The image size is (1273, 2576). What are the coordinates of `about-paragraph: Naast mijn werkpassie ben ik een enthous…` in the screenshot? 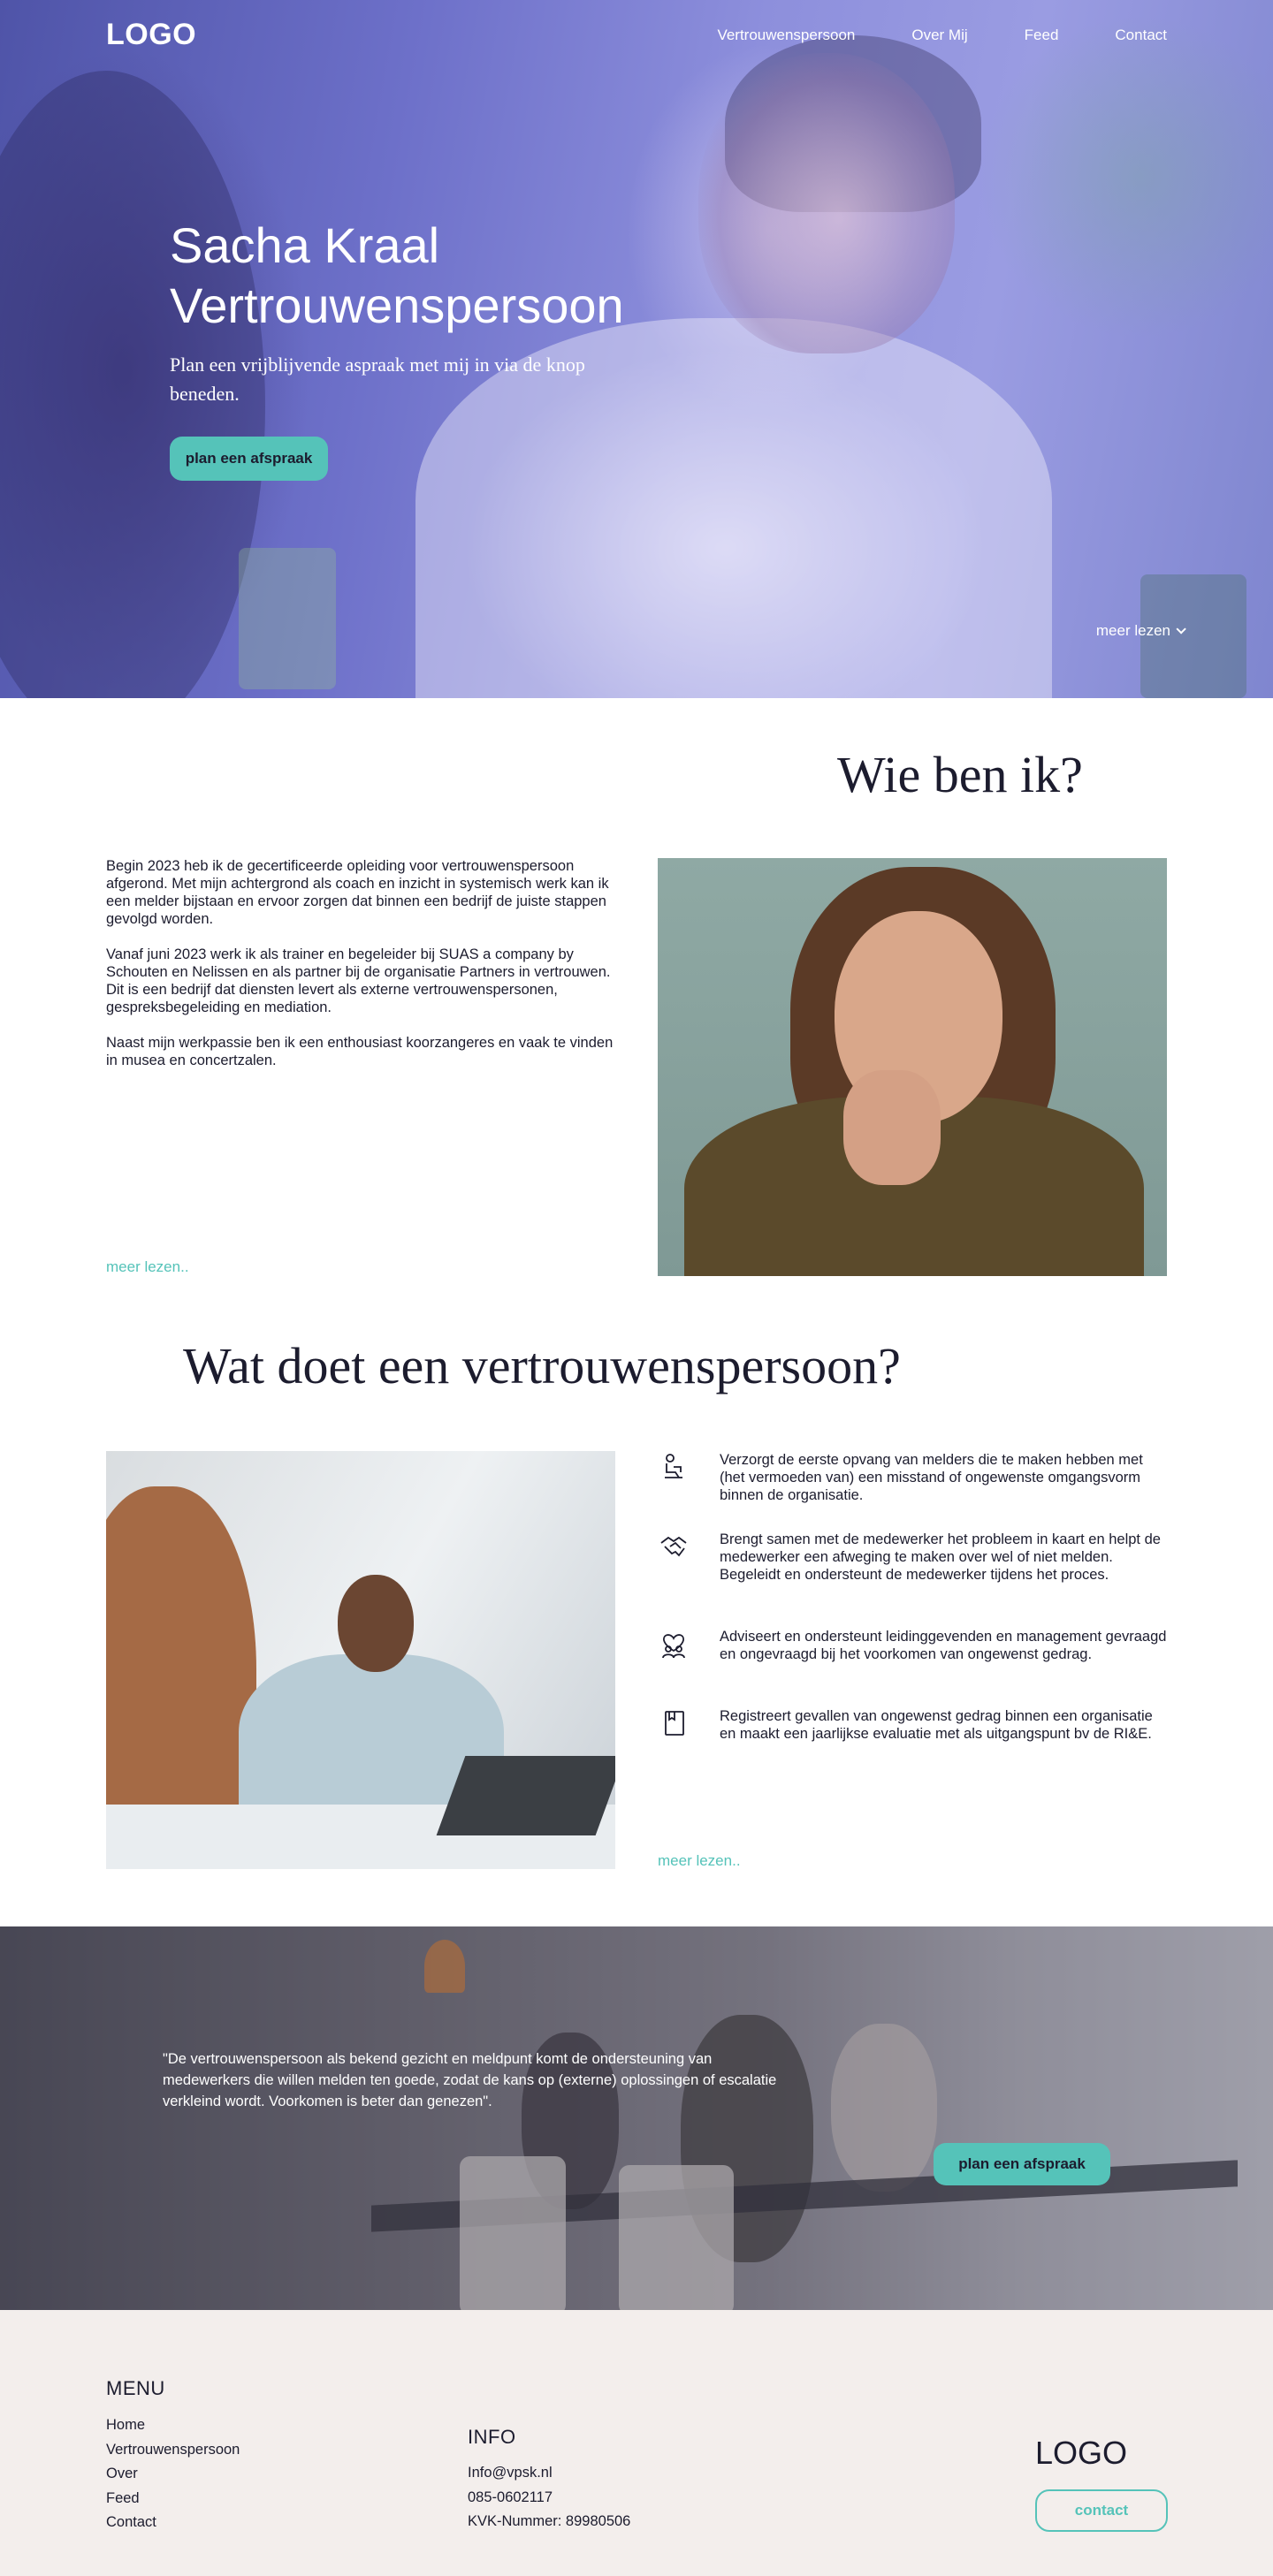 It's located at (360, 1051).